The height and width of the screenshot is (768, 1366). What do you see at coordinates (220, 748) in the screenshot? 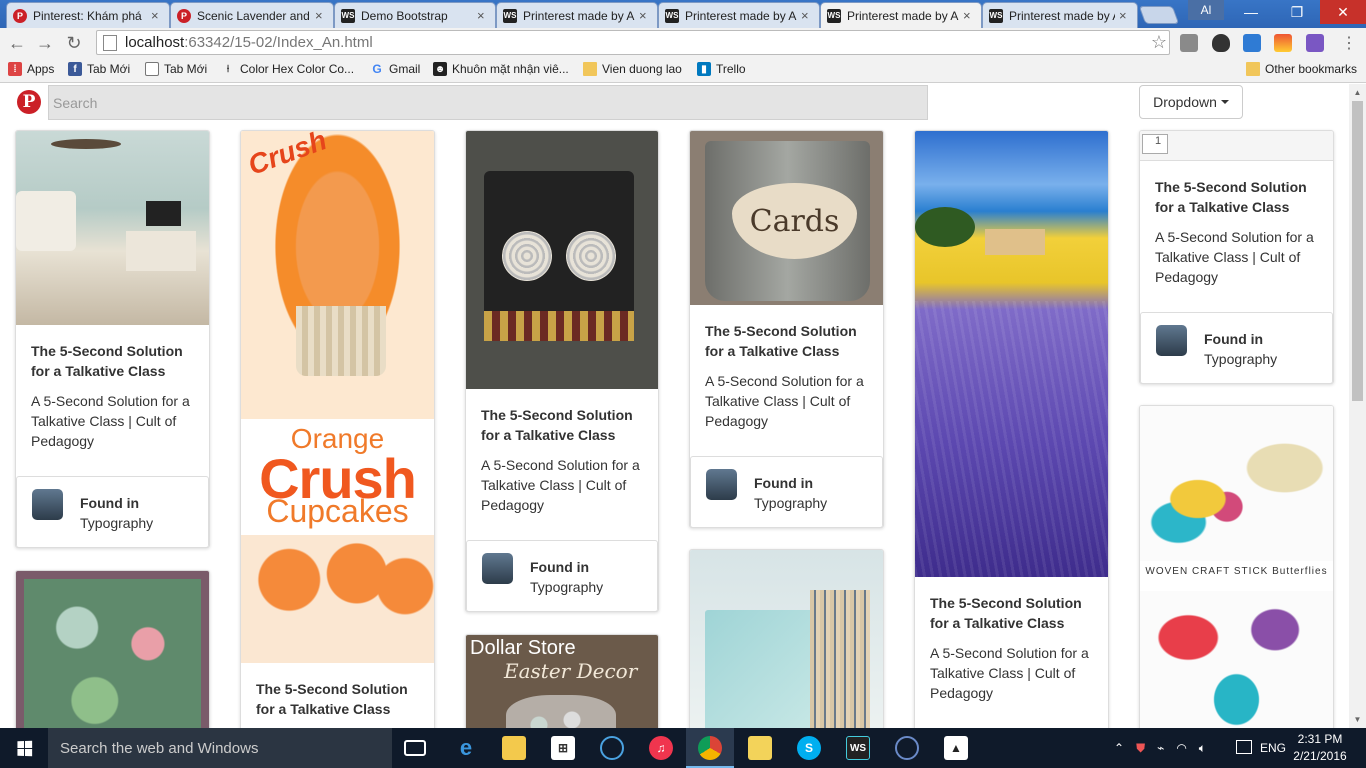
I see `taskbar-search-box: Search the web and Windows` at bounding box center [220, 748].